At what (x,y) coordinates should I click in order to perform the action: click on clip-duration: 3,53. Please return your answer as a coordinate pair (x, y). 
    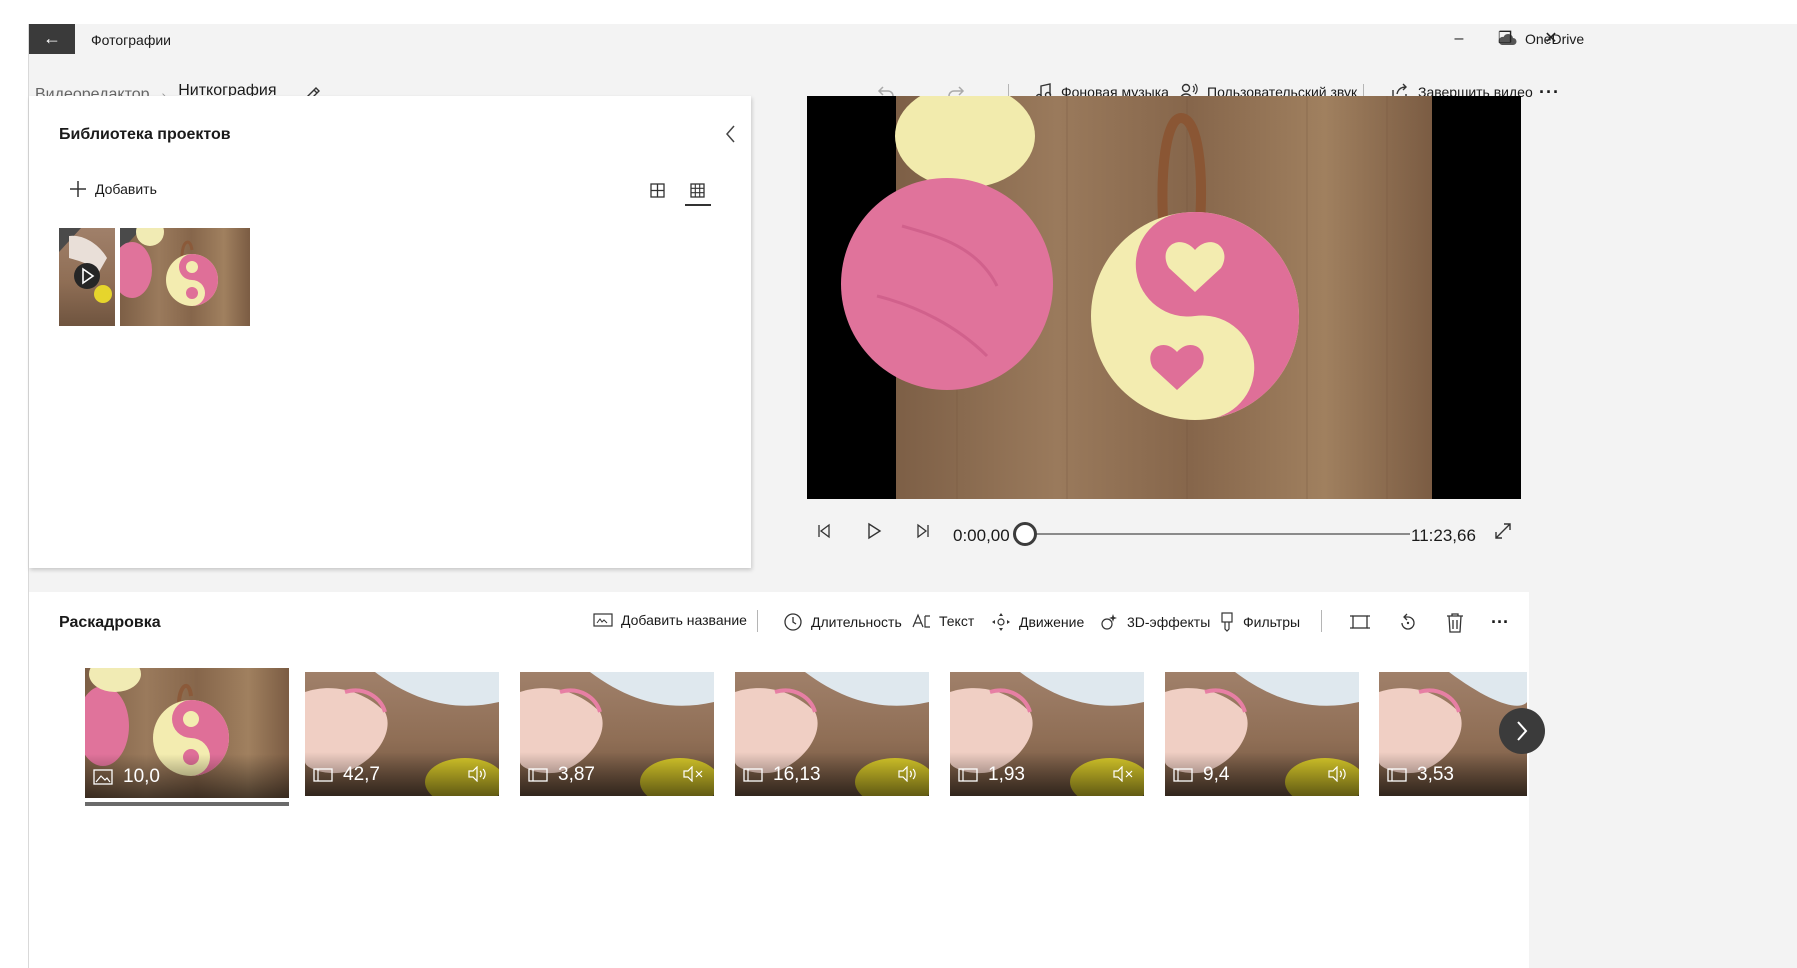
    Looking at the image, I should click on (1420, 775).